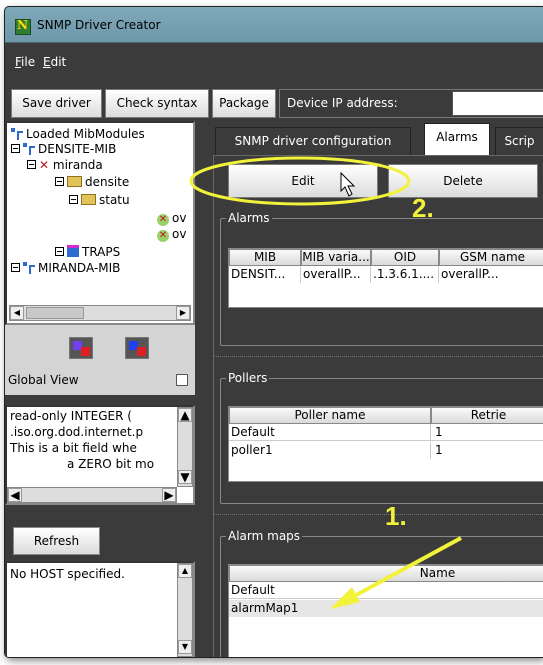 The image size is (543, 665). What do you see at coordinates (345, 598) in the screenshot?
I see `callout-arrow-head` at bounding box center [345, 598].